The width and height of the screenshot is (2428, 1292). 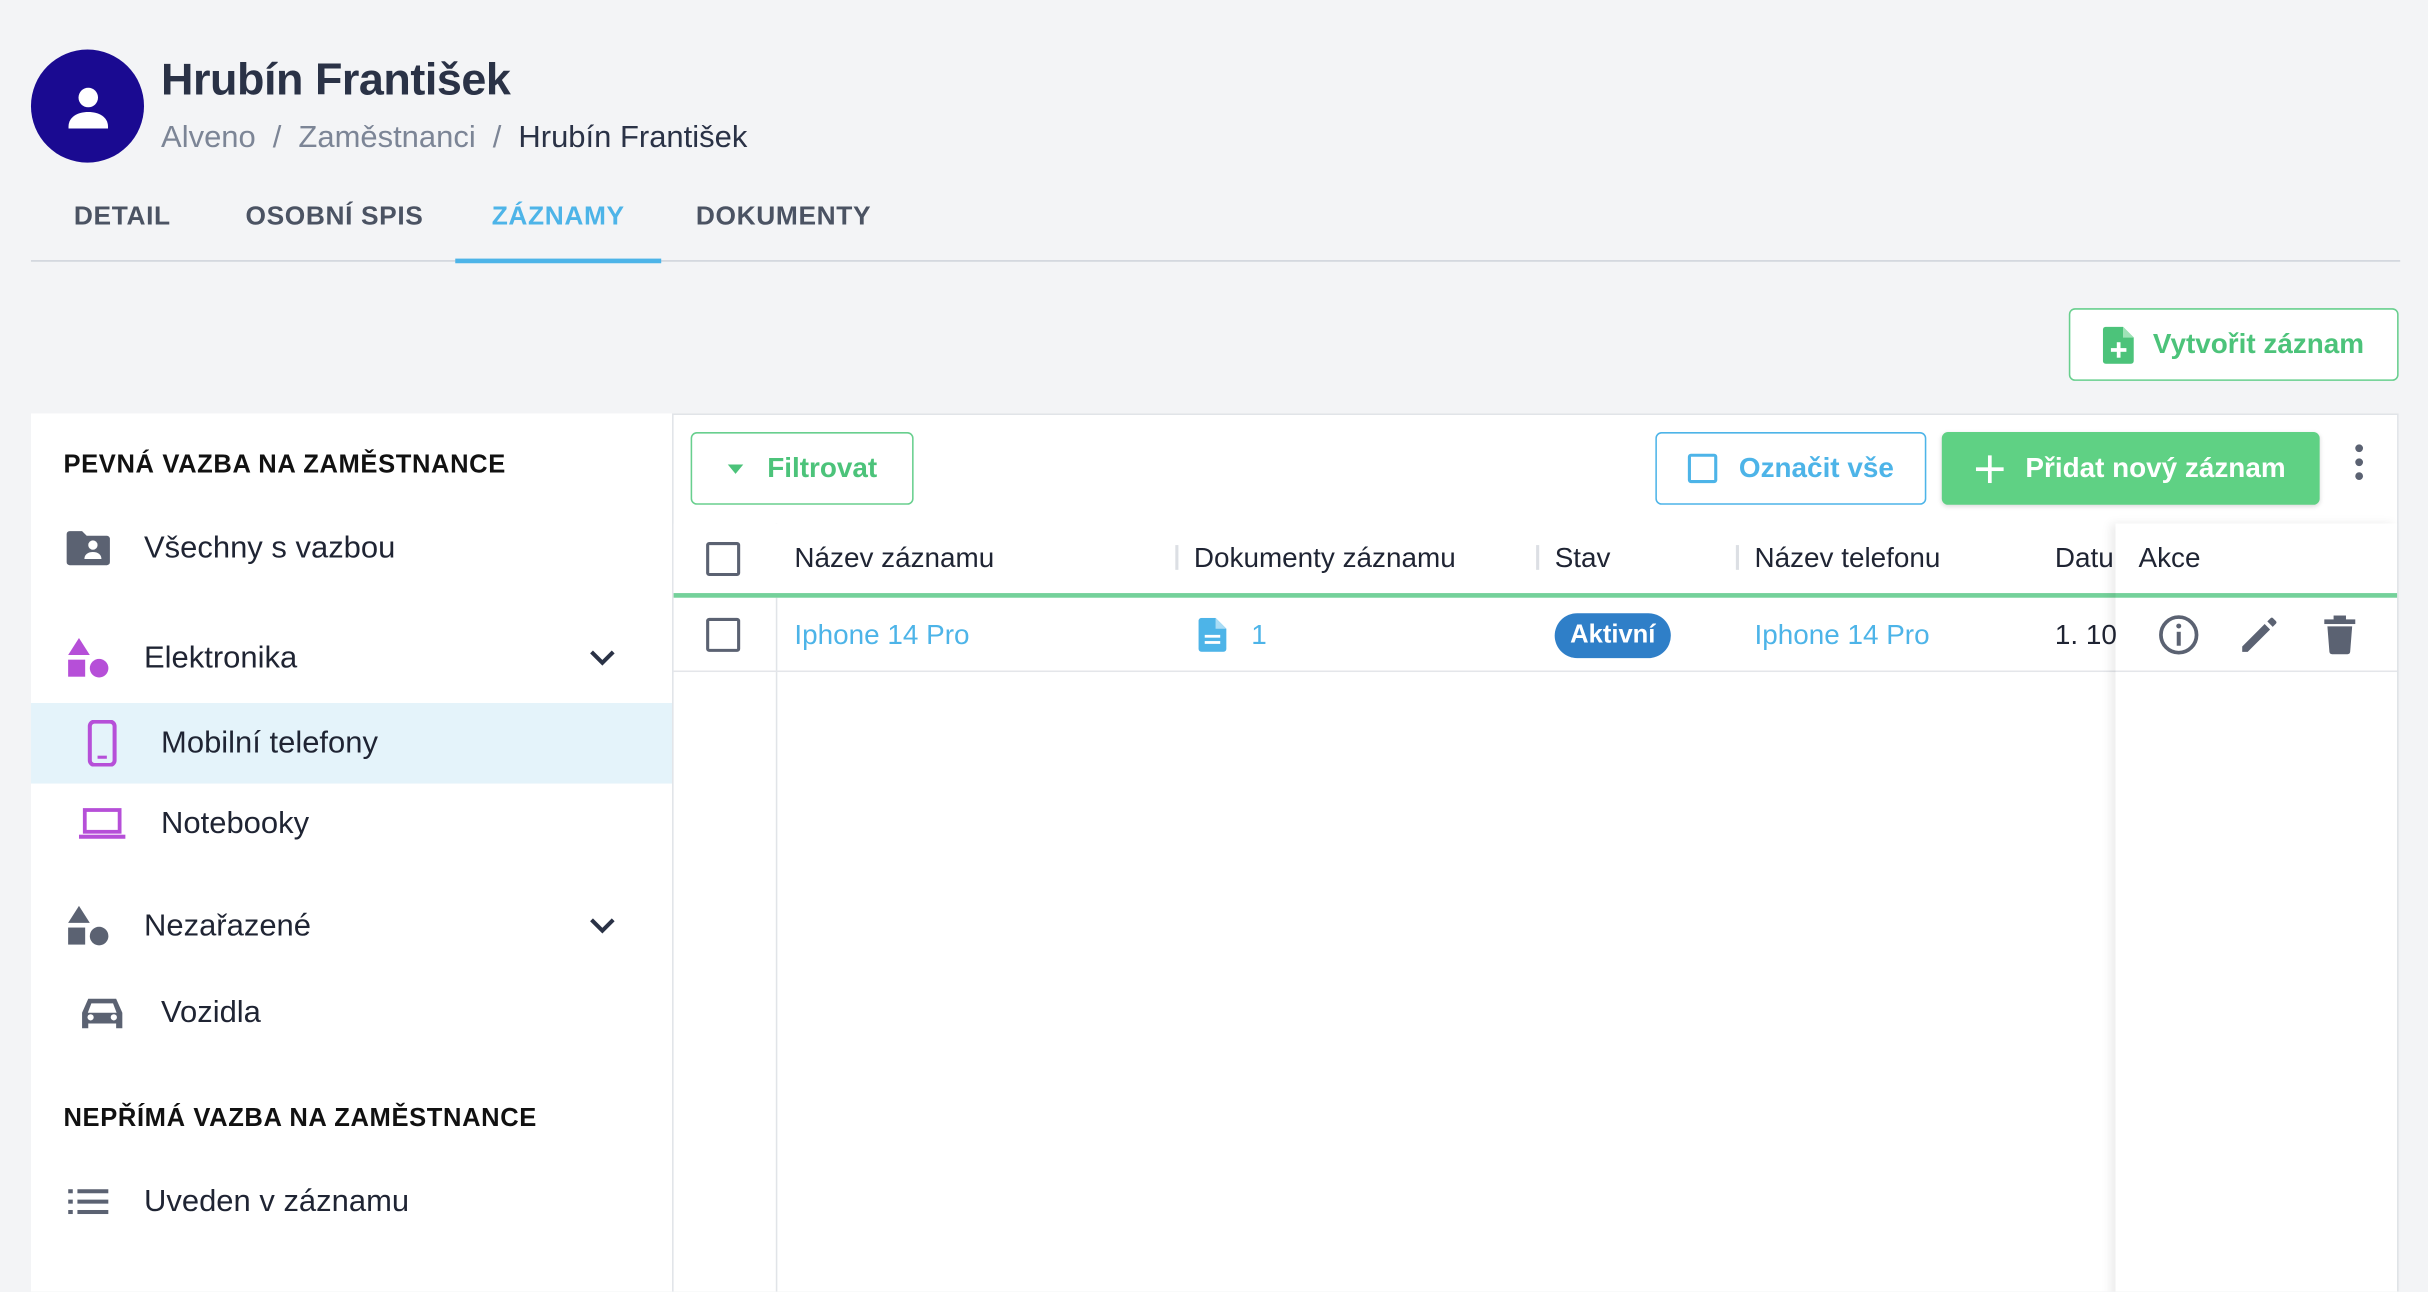 I want to click on record-documents: 1, so click(x=1232, y=635).